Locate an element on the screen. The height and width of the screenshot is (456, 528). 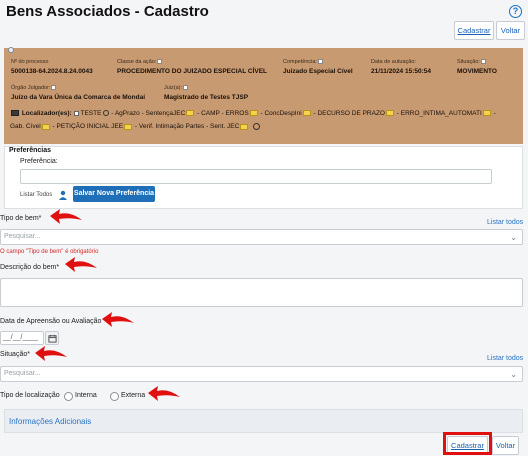
judge-label: Juiz(a): is located at coordinates (173, 88).